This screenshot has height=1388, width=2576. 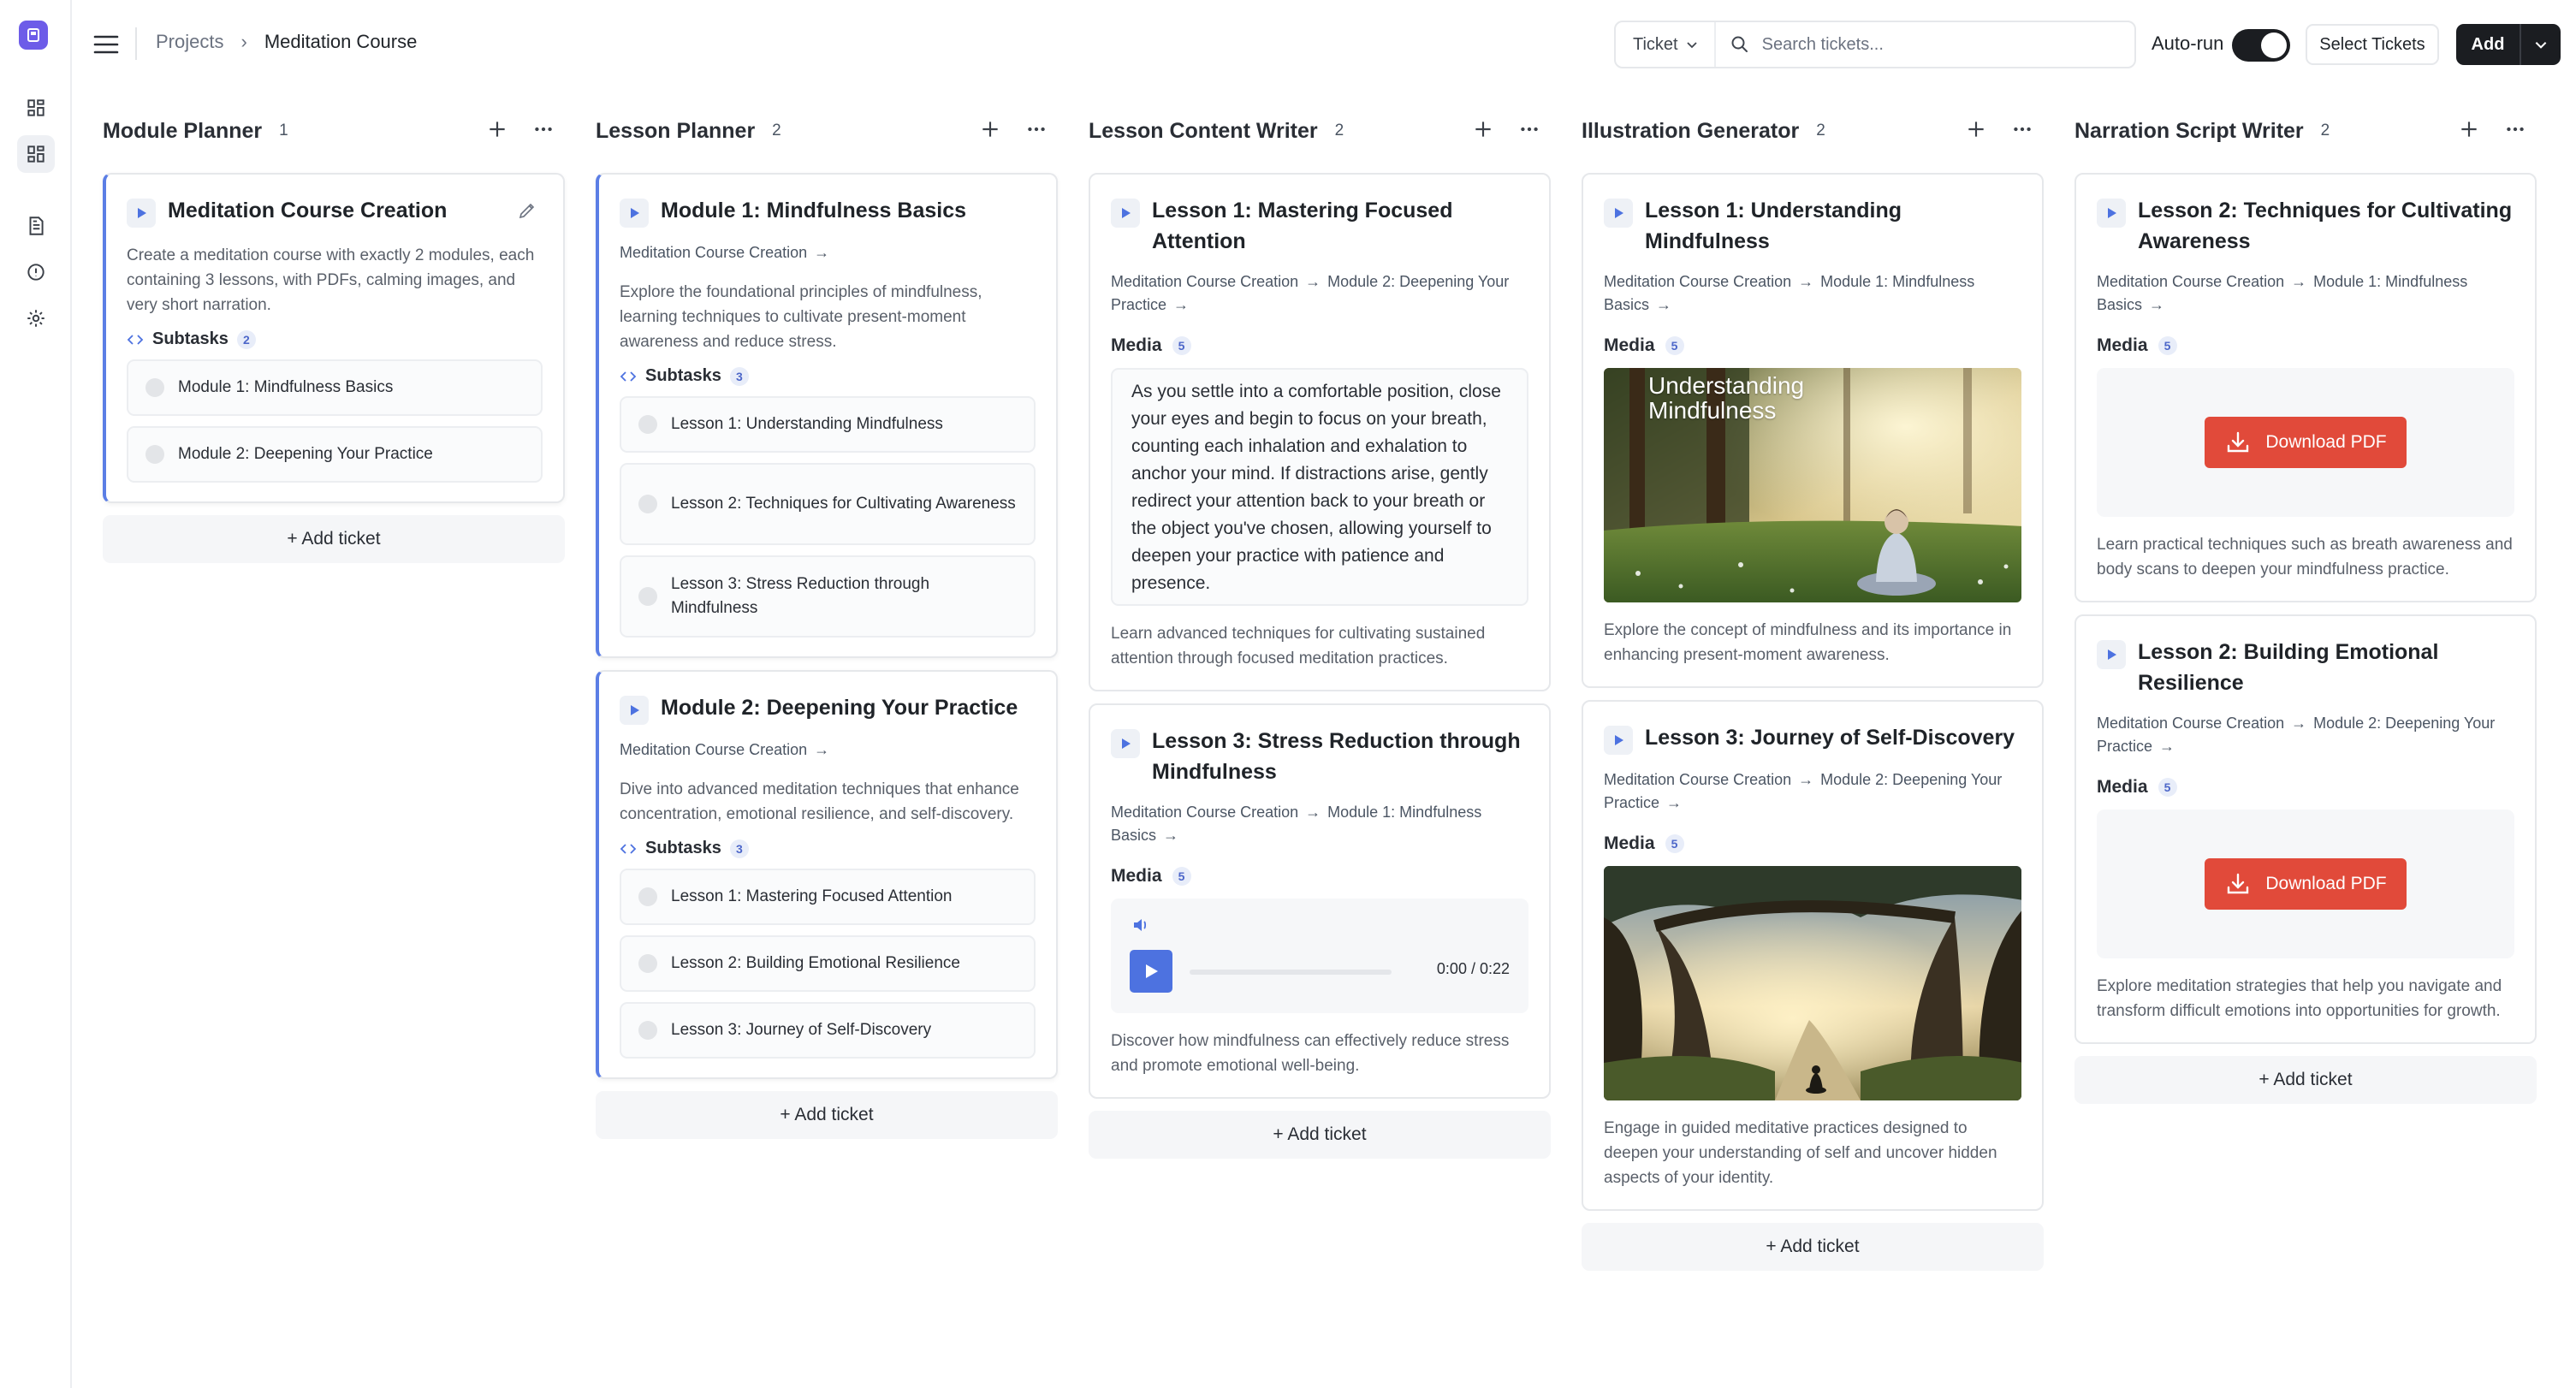 I want to click on breadcrumb-projects: Projects, so click(x=189, y=42).